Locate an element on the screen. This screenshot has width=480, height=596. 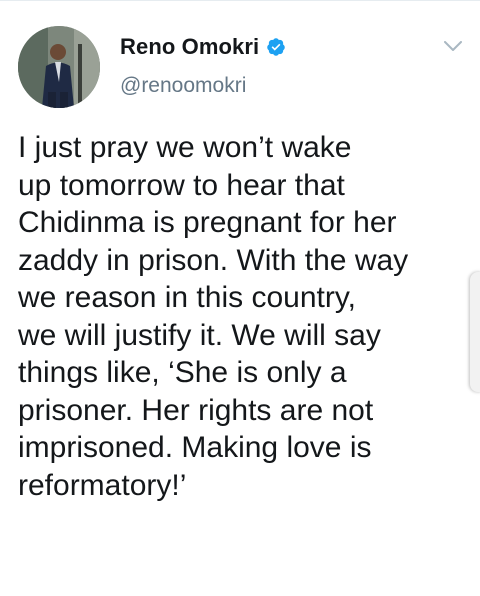
name-row: Reno Omokri is located at coordinates (203, 47).